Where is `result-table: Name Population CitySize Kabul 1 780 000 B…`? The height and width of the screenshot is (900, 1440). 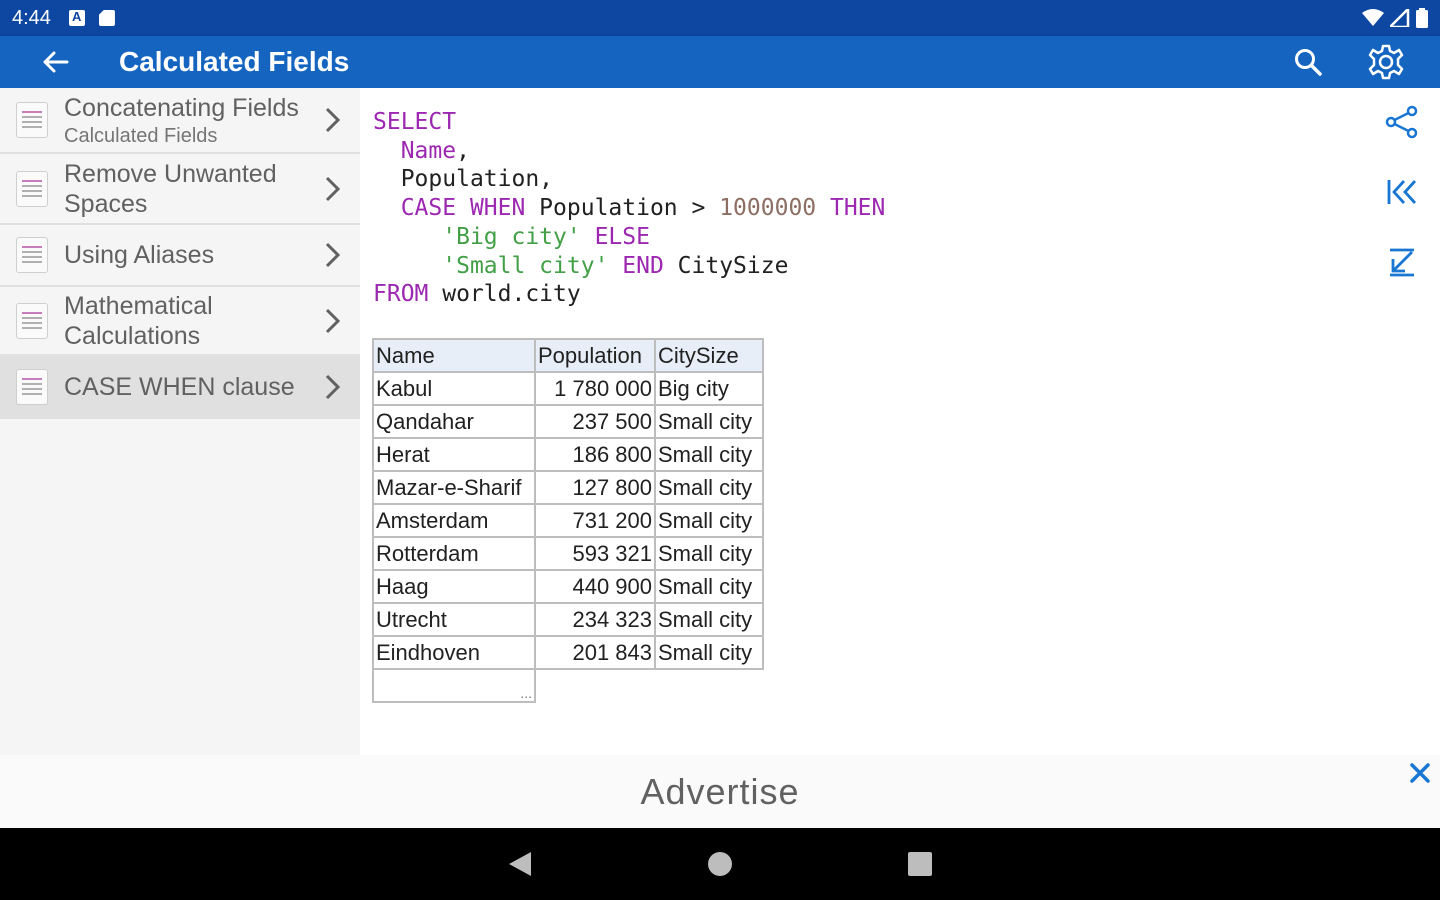 result-table: Name Population CitySize Kabul 1 780 000 B… is located at coordinates (568, 520).